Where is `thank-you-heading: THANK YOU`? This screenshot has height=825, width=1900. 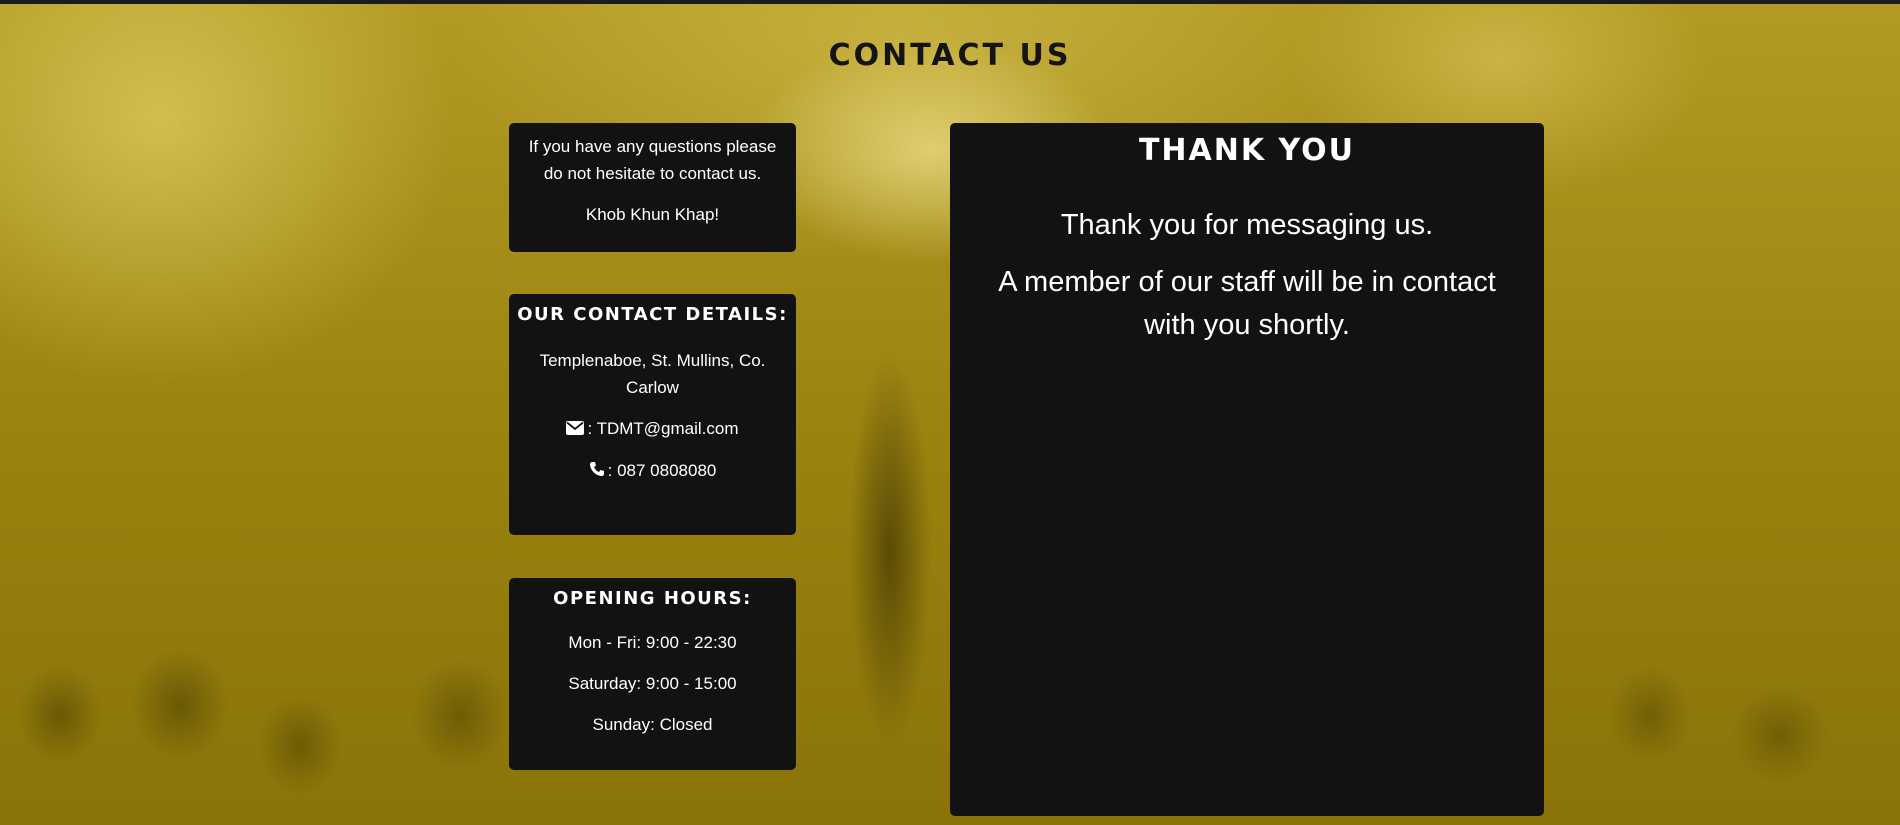 thank-you-heading: THANK YOU is located at coordinates (1247, 150).